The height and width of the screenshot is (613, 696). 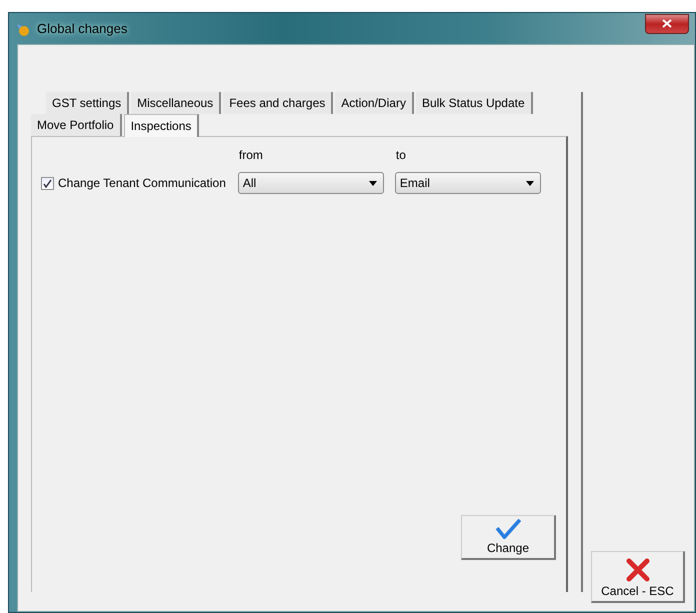 I want to click on close-icon, so click(x=667, y=23).